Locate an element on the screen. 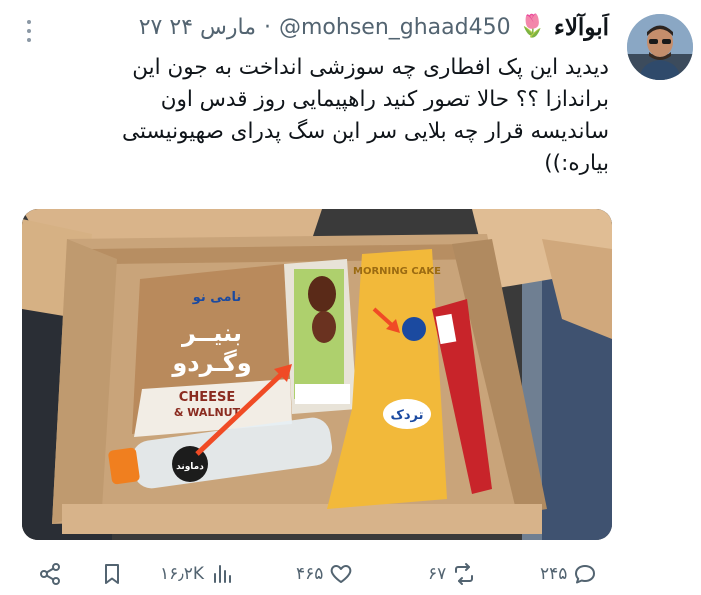 This screenshot has height=595, width=701. bookmark-button is located at coordinates (112, 574).